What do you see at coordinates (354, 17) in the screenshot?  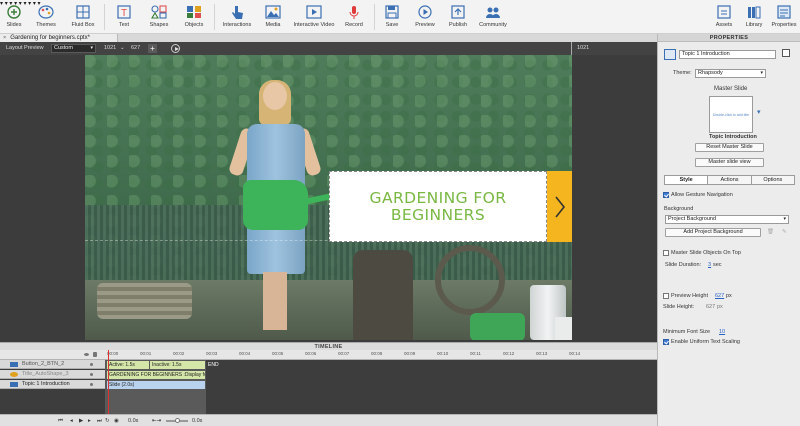 I see `record-button: Record` at bounding box center [354, 17].